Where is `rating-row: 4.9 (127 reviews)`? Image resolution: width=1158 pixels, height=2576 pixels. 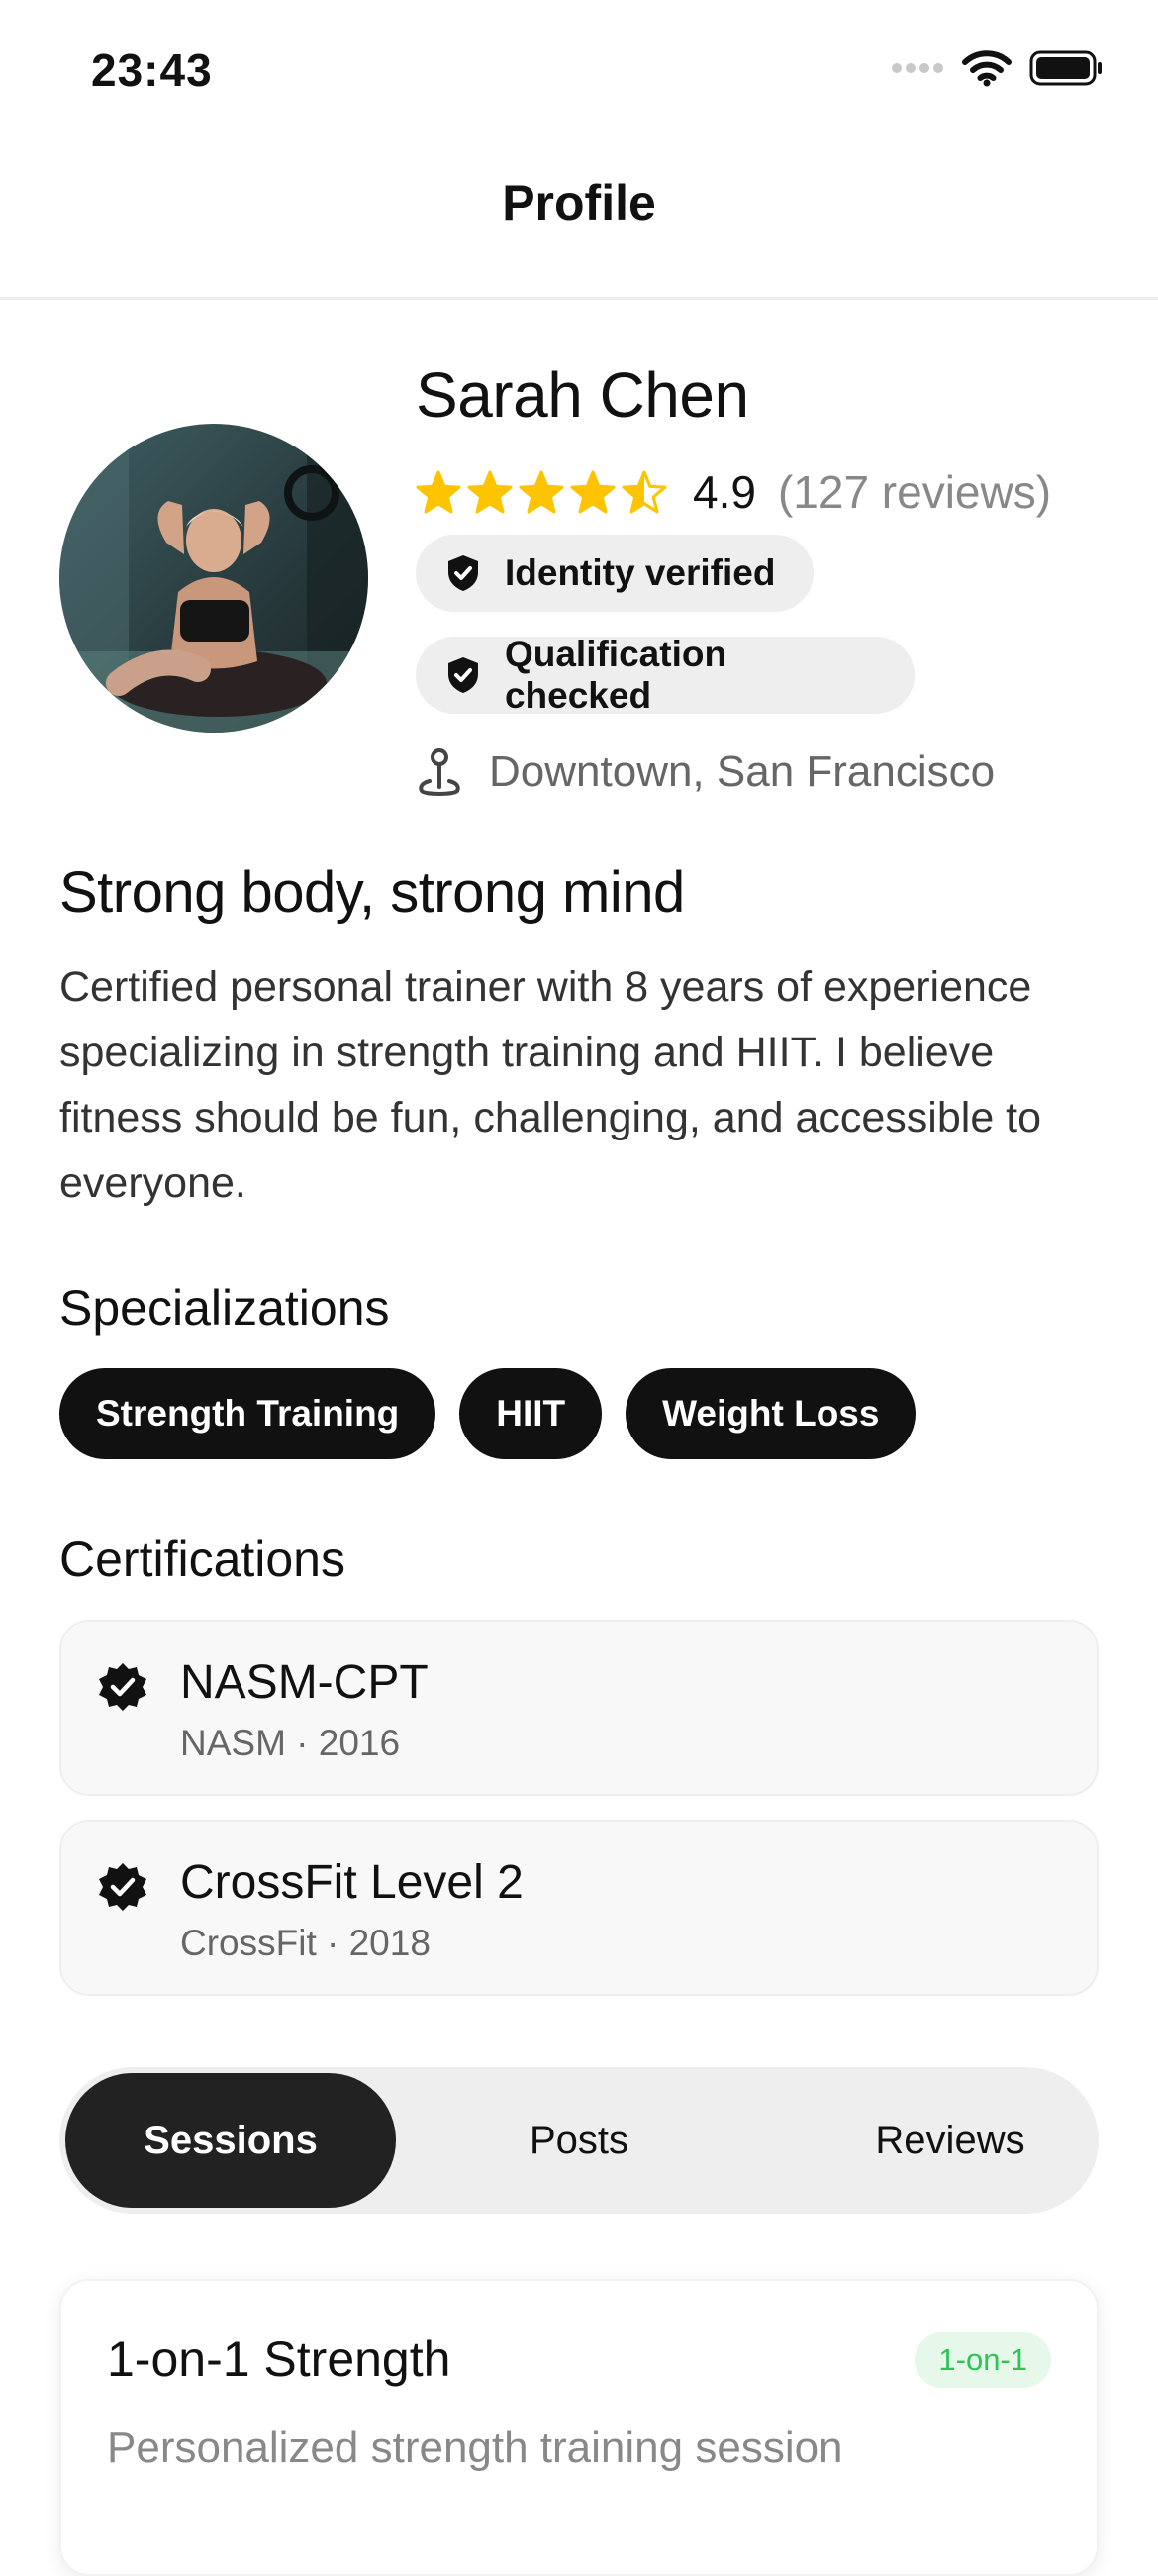 rating-row: 4.9 (127 reviews) is located at coordinates (734, 492).